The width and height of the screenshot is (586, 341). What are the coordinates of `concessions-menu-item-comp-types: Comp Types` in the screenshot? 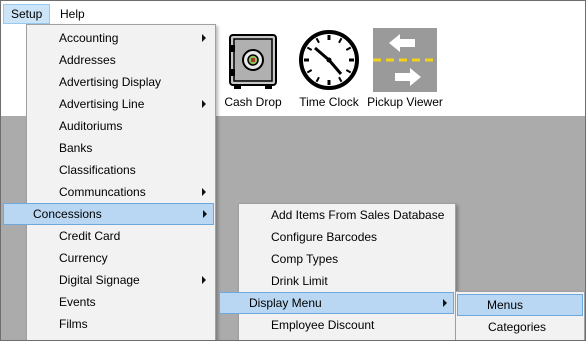 It's located at (347, 259).